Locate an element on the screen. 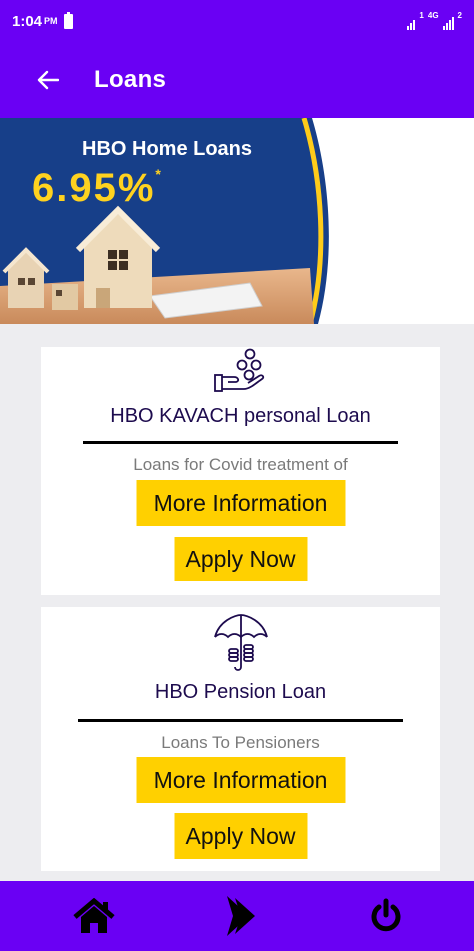  umbrella-coins-icon is located at coordinates (240, 642).